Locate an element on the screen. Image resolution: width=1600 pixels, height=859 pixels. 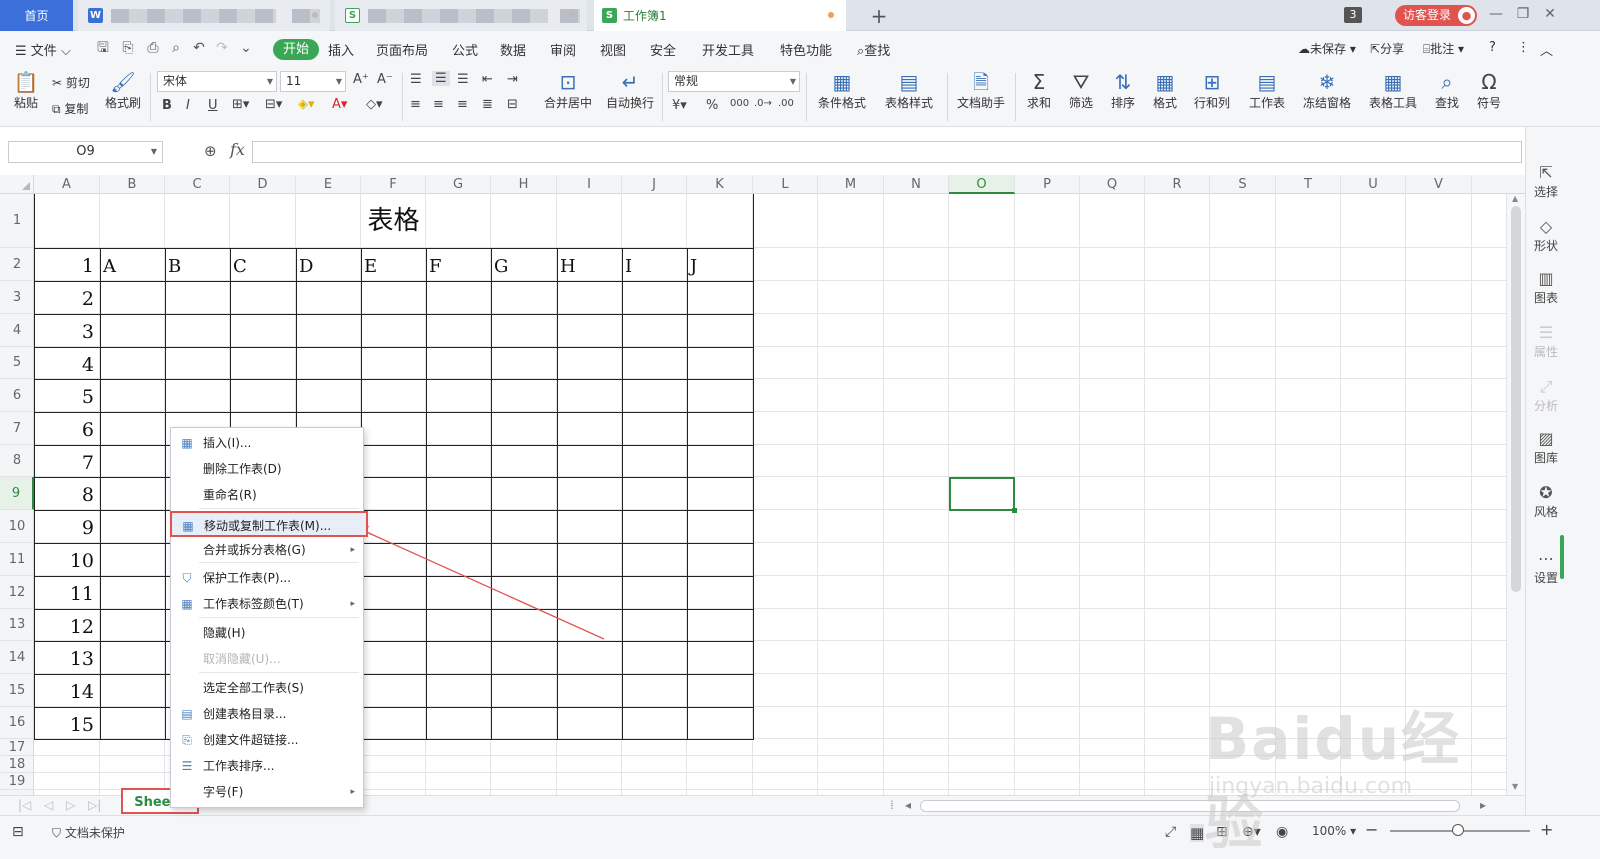
style-tool: ✪ 风格 is located at coordinates (1546, 501).